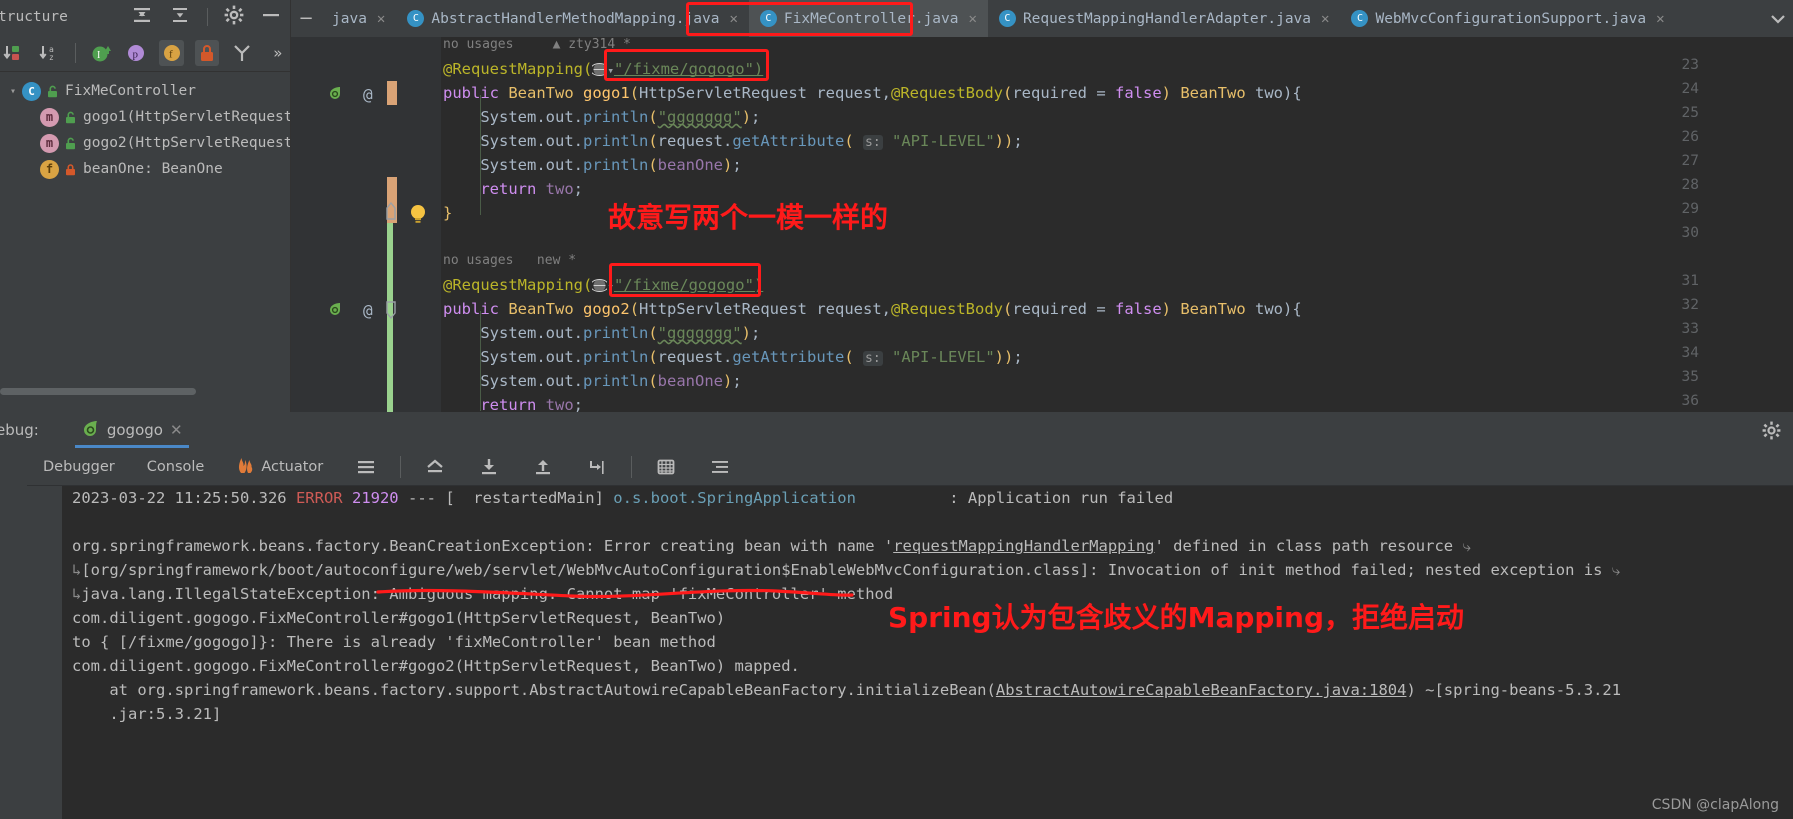 Image resolution: width=1793 pixels, height=819 pixels. I want to click on download-icon, so click(489, 467).